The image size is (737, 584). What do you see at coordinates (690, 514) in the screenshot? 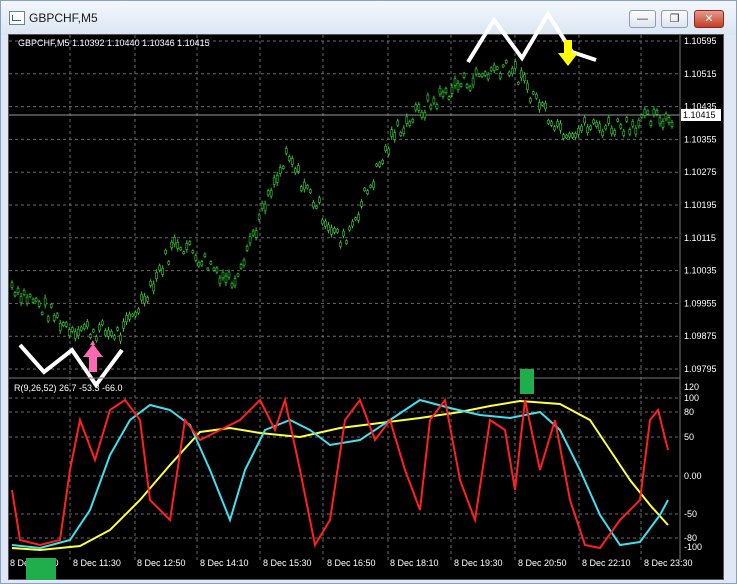
I see `indicator-tick-label: -50` at bounding box center [690, 514].